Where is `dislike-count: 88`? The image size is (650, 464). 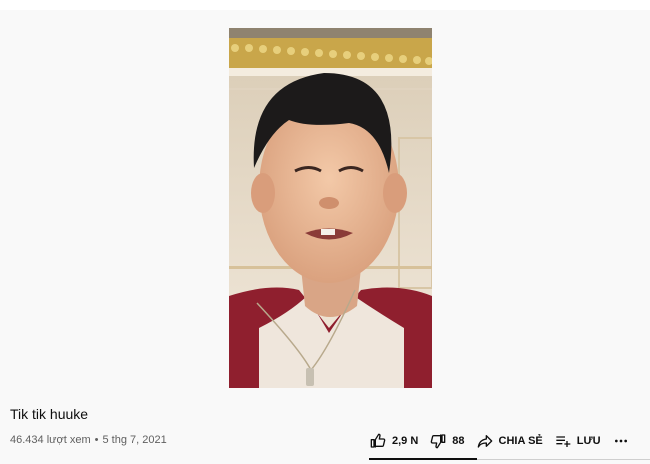
dislike-count: 88 is located at coordinates (458, 441).